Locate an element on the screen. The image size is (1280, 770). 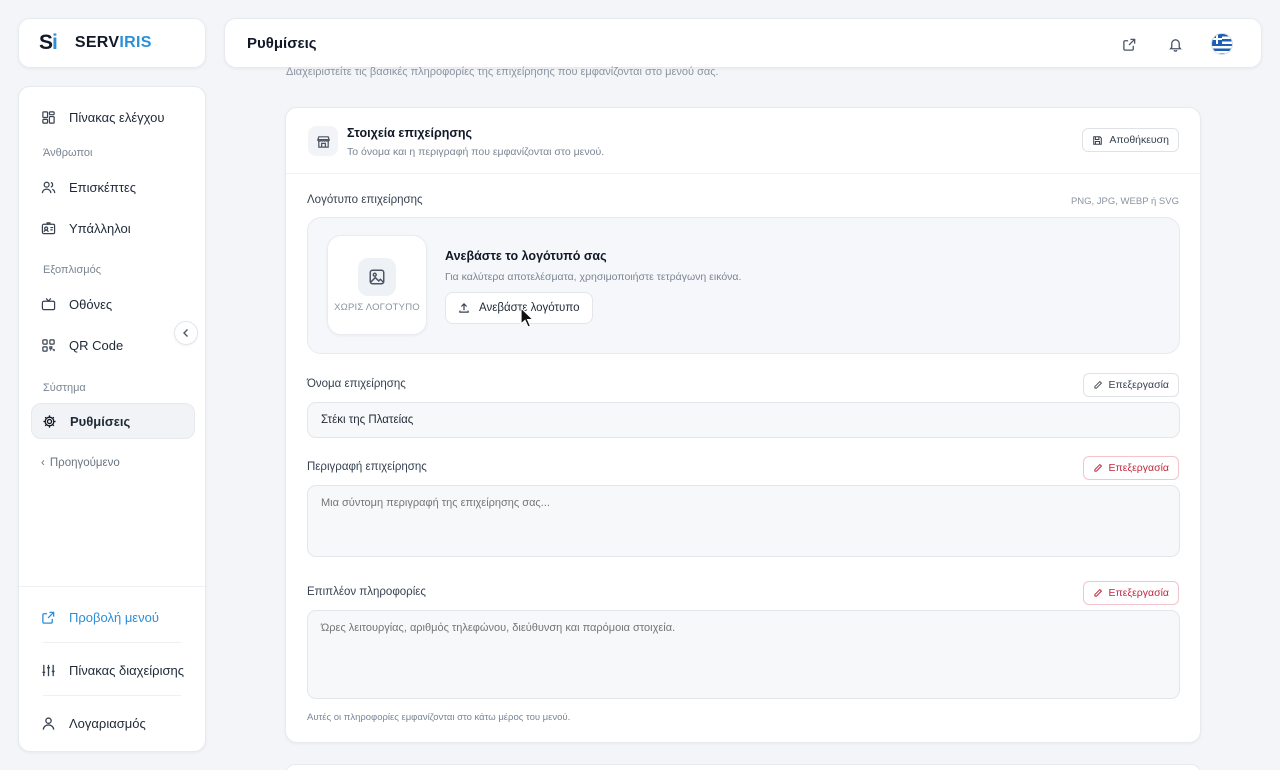
sidebar-collapse-button is located at coordinates (186, 333).